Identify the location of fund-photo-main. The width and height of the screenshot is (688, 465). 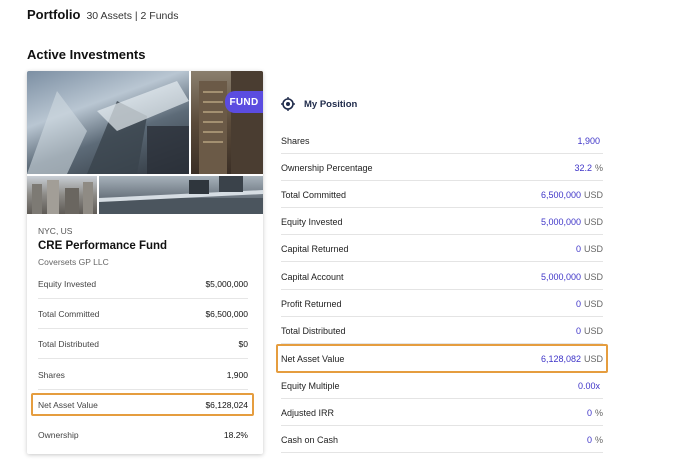
(108, 122).